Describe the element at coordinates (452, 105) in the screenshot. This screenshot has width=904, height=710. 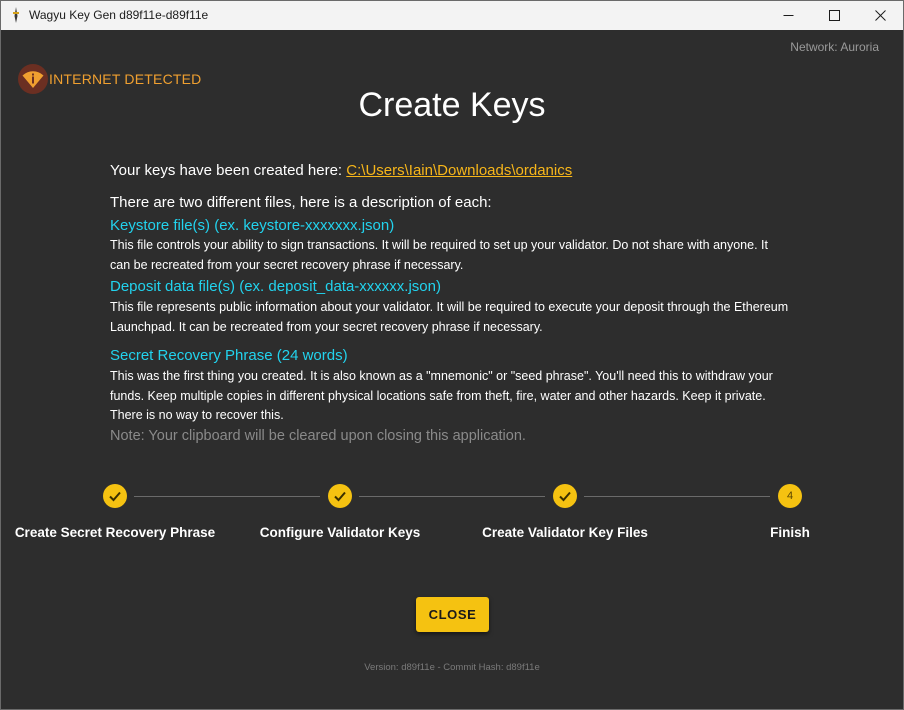
I see `page-title: Create Keys` at that location.